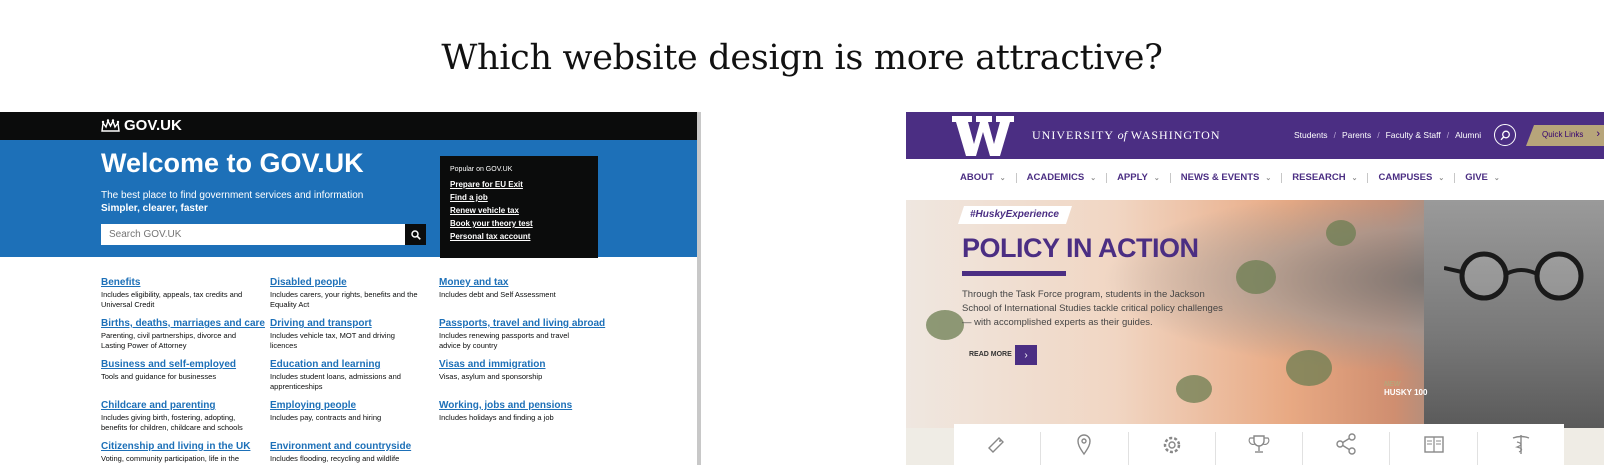  I want to click on panel-divider, so click(699, 288).